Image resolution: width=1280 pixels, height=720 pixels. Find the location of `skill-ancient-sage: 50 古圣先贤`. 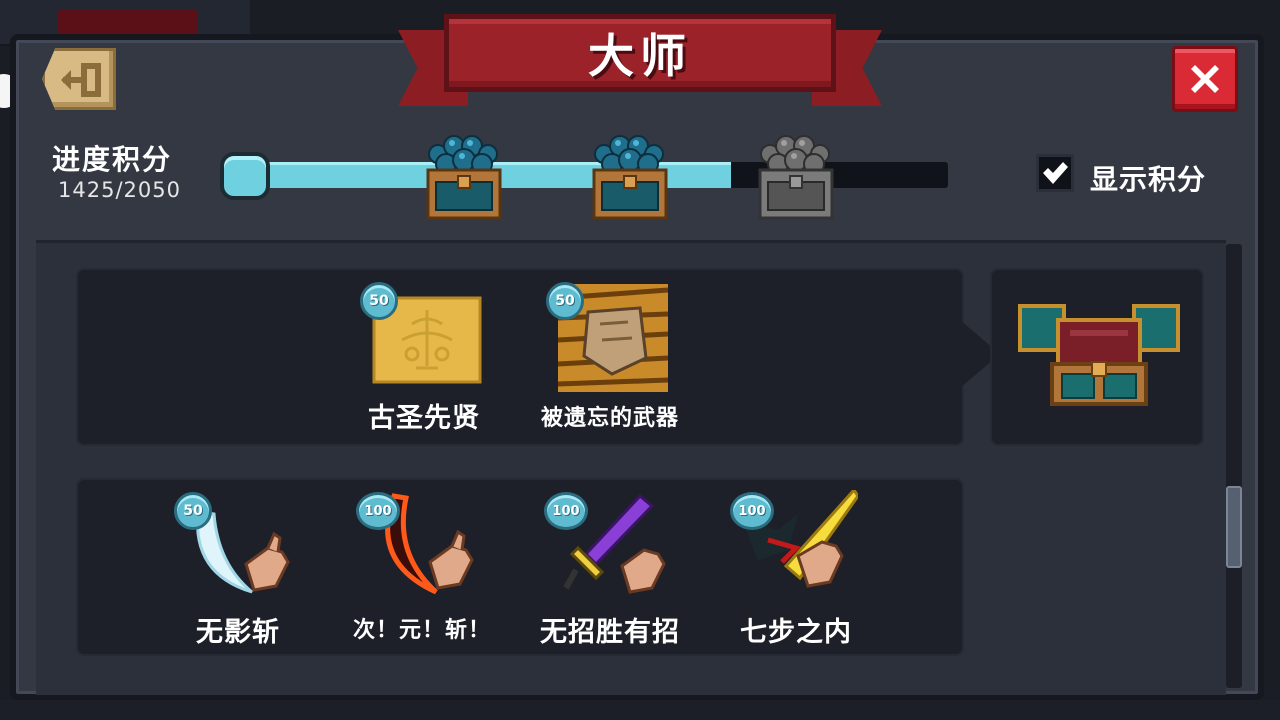

skill-ancient-sage: 50 古圣先贤 is located at coordinates (424, 358).